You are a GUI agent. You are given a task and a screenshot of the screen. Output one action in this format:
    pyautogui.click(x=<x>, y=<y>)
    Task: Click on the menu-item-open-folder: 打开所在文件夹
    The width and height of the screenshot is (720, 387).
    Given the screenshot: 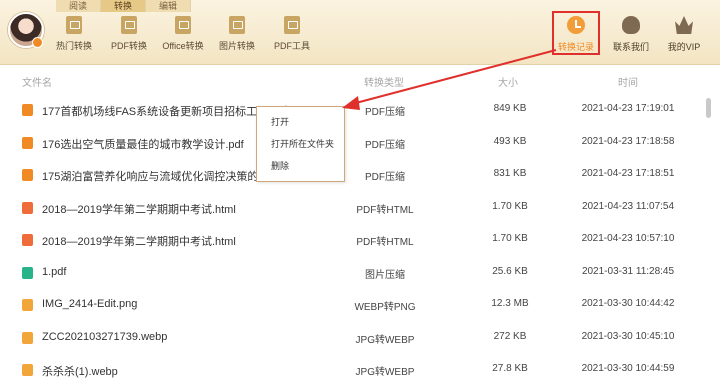 What is the action you would take?
    pyautogui.click(x=300, y=144)
    